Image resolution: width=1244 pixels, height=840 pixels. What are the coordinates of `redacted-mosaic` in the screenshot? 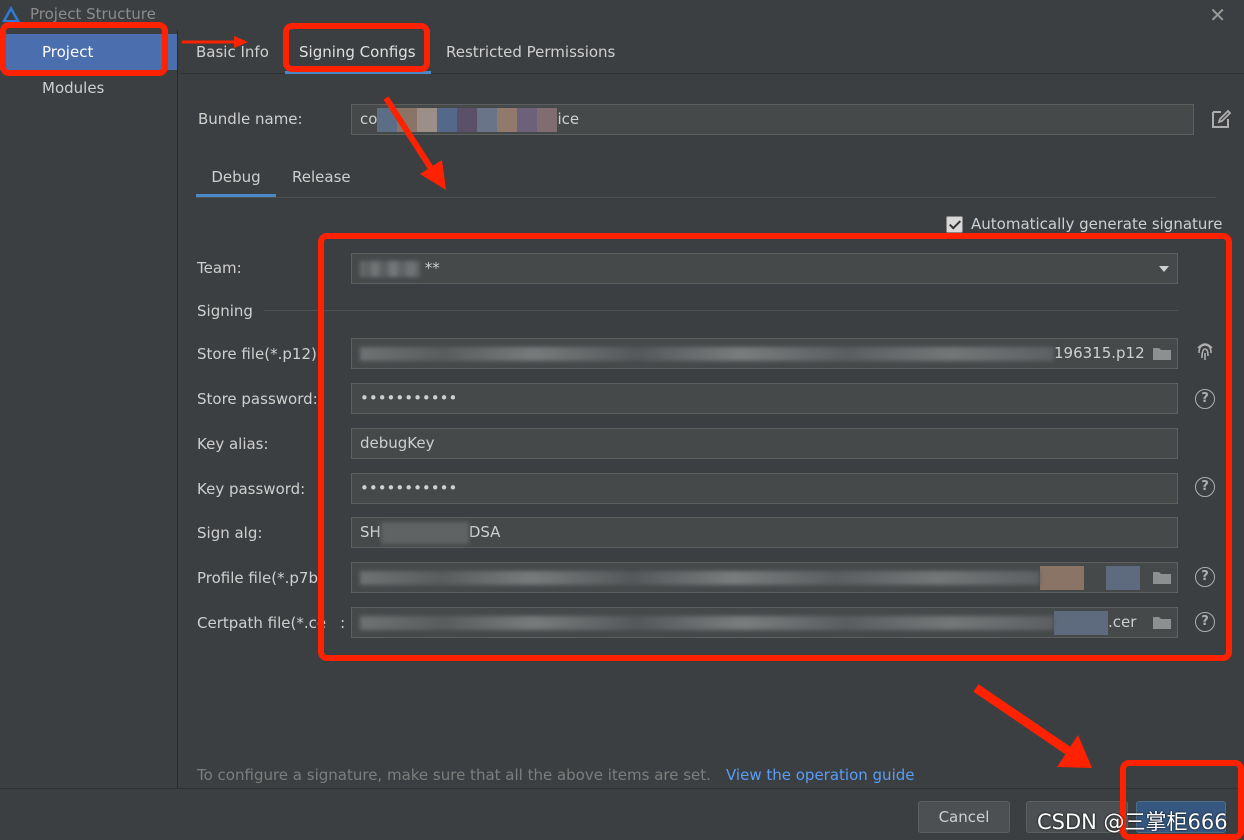 It's located at (467, 119).